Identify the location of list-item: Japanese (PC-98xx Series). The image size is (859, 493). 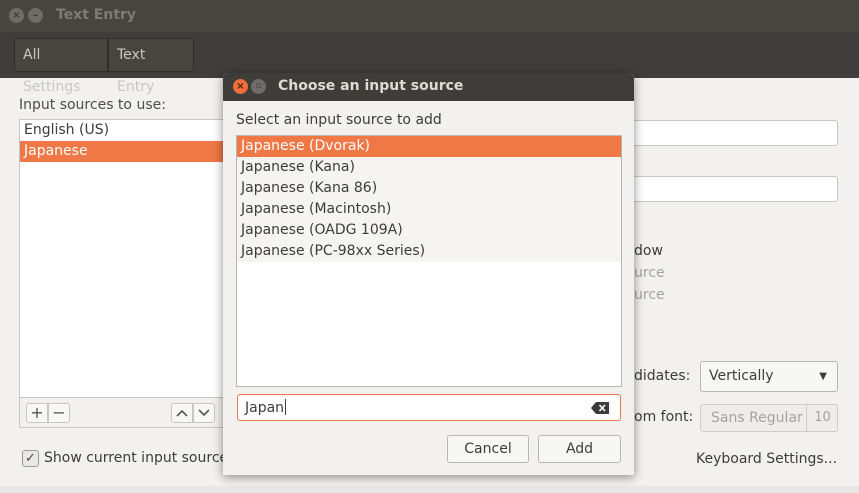
(429, 251).